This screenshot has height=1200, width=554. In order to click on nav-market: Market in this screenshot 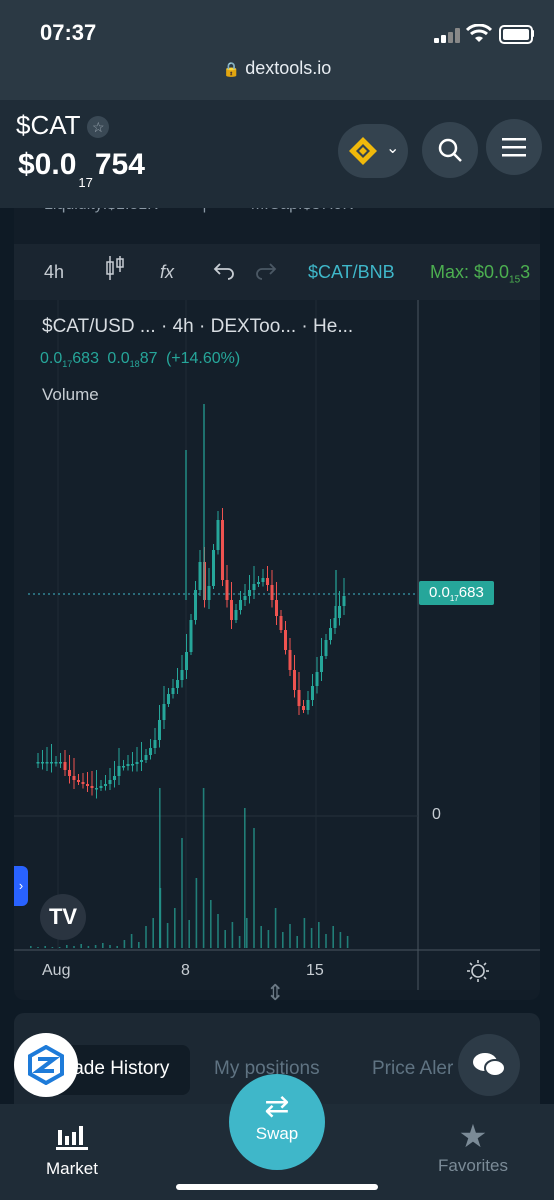, I will do `click(72, 1150)`.